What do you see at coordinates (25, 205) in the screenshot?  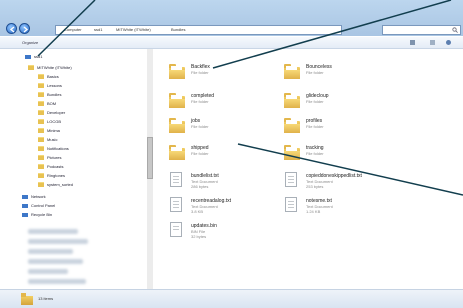 I see `control-panel-icon` at bounding box center [25, 205].